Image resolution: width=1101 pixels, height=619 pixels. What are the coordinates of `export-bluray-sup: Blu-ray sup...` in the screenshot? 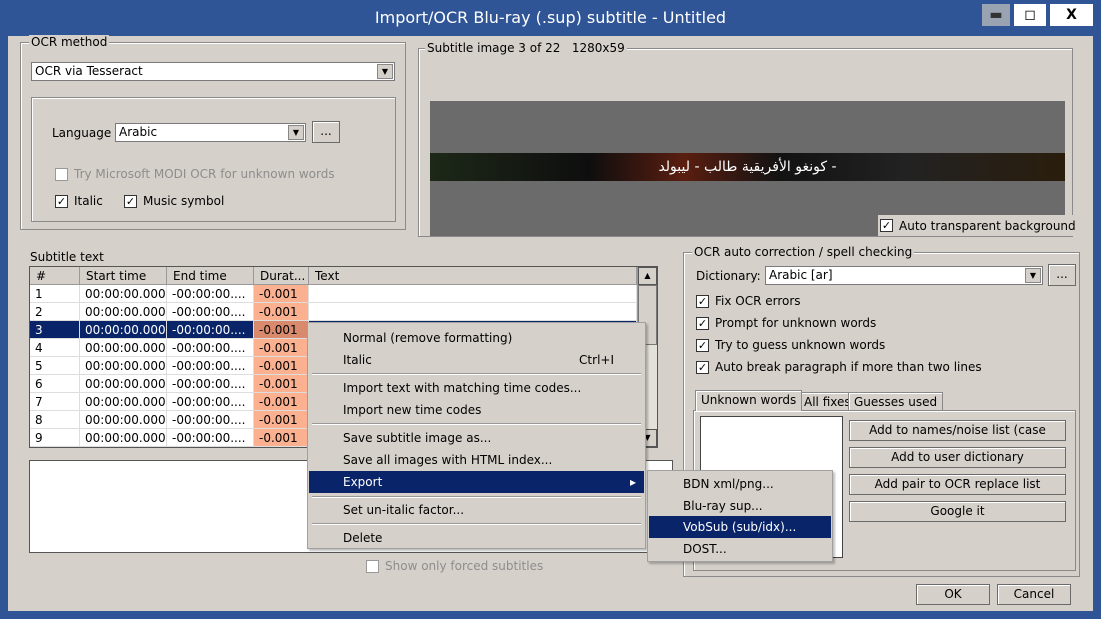 It's located at (740, 506).